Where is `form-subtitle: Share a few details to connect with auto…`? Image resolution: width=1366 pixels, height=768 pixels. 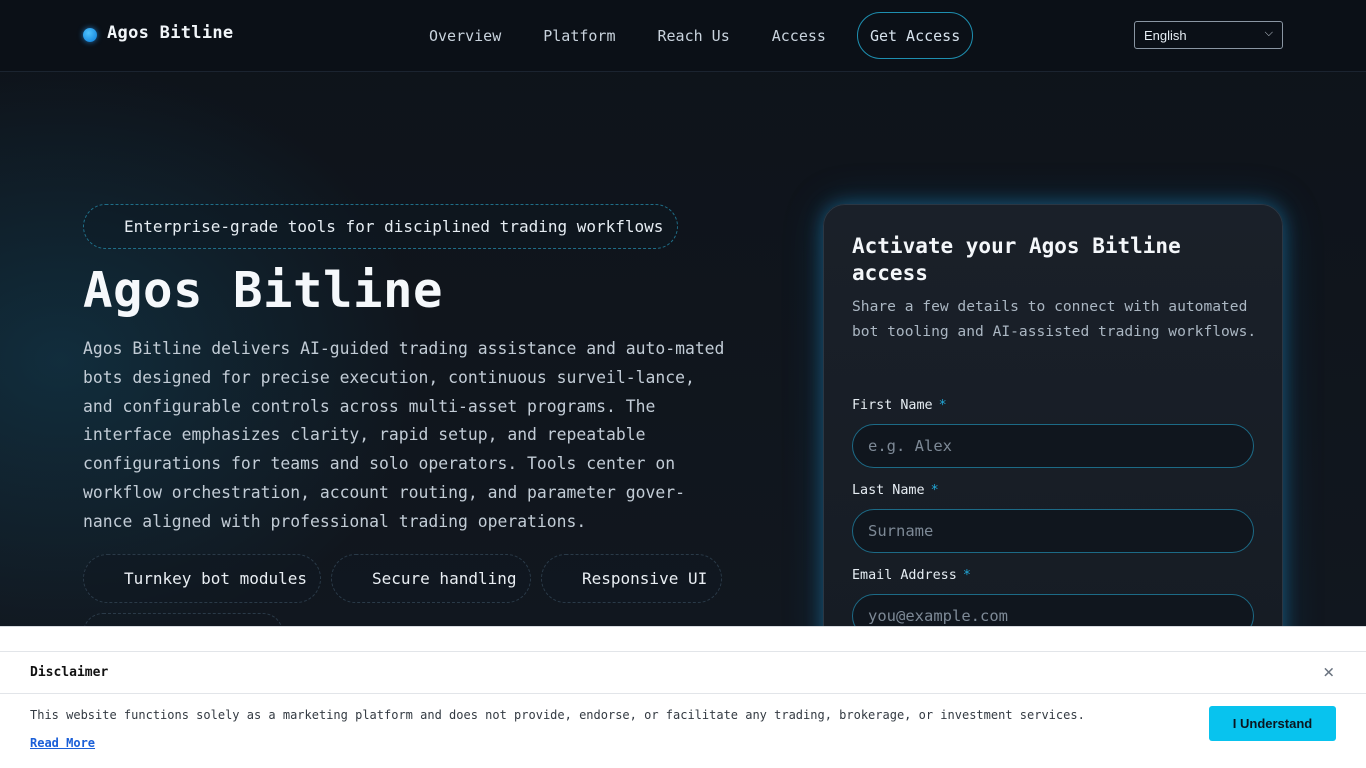 form-subtitle: Share a few details to connect with auto… is located at coordinates (1054, 319).